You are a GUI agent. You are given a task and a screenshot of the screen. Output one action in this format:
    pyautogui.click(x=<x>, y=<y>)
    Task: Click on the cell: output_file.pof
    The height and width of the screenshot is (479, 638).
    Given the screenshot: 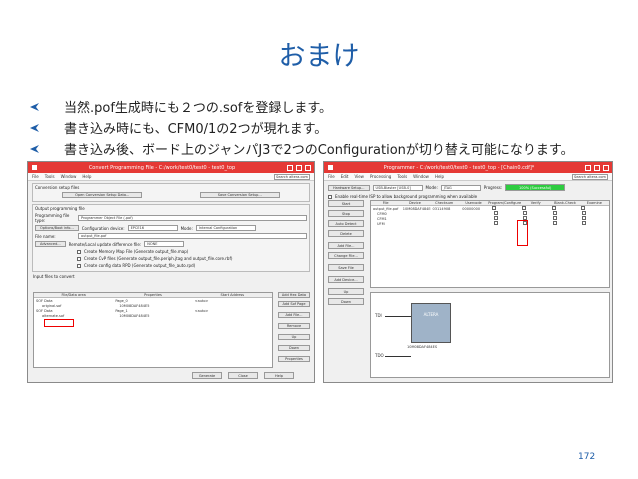 What is the action you would take?
    pyautogui.click(x=386, y=208)
    